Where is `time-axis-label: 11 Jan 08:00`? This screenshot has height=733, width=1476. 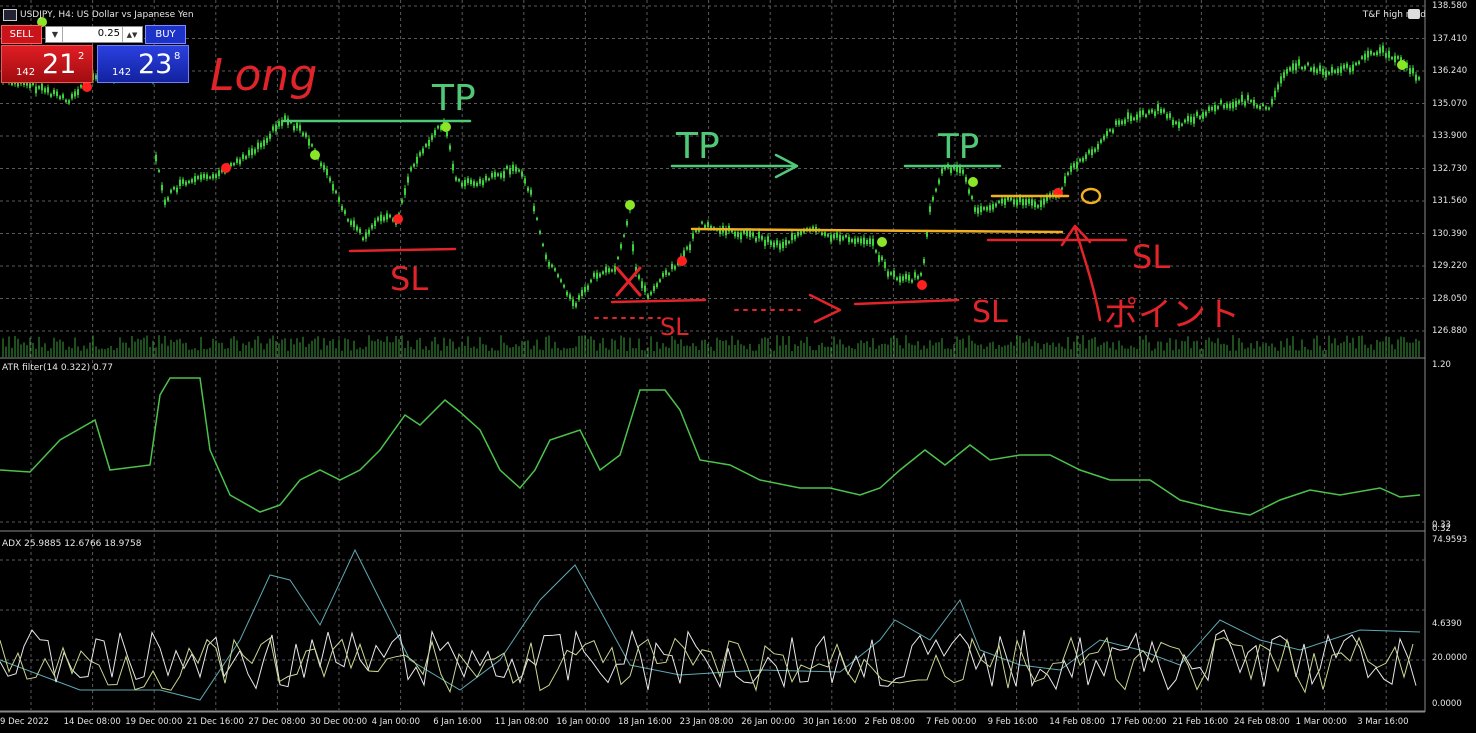
time-axis-label: 11 Jan 08:00 is located at coordinates (521, 722).